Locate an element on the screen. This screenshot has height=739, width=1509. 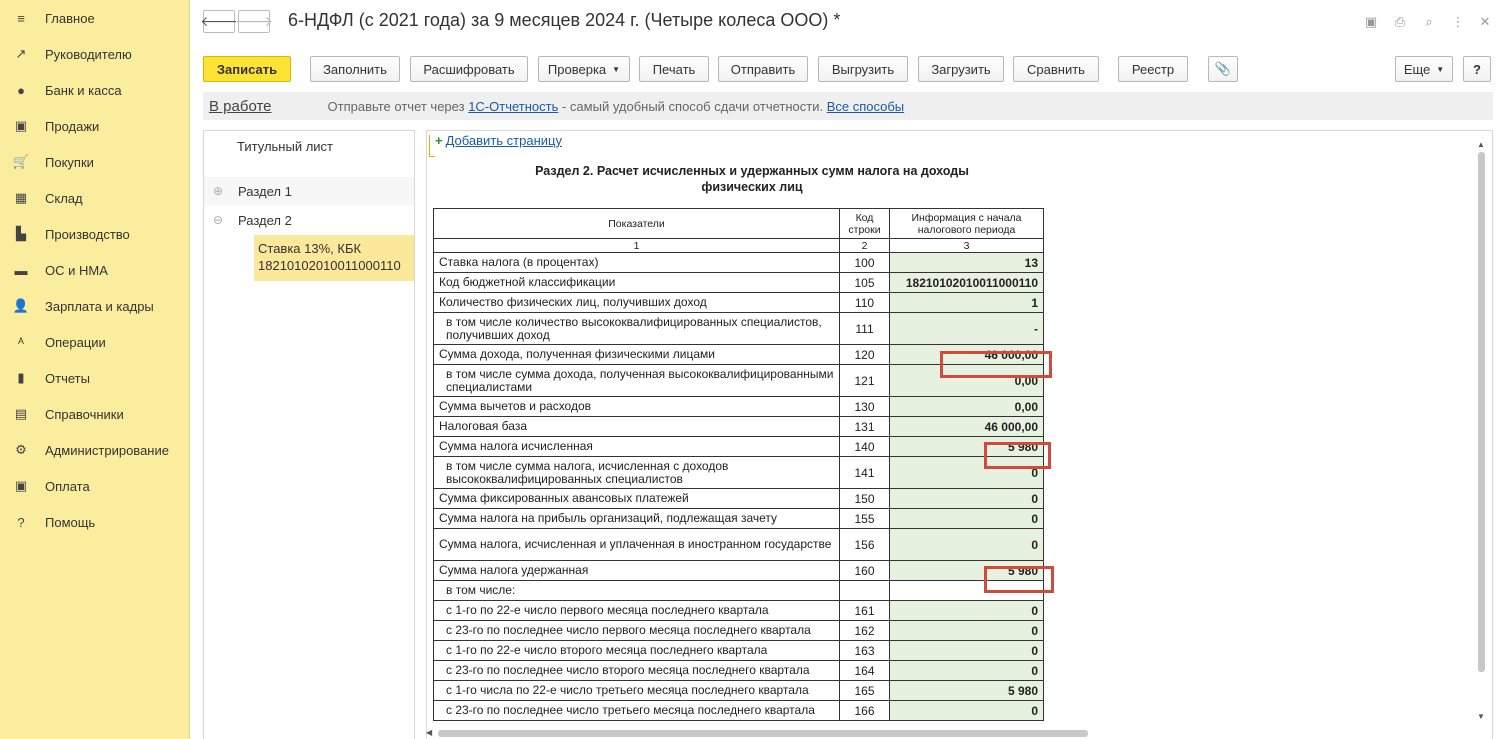
collapse-icon: ⊖ is located at coordinates (218, 220).